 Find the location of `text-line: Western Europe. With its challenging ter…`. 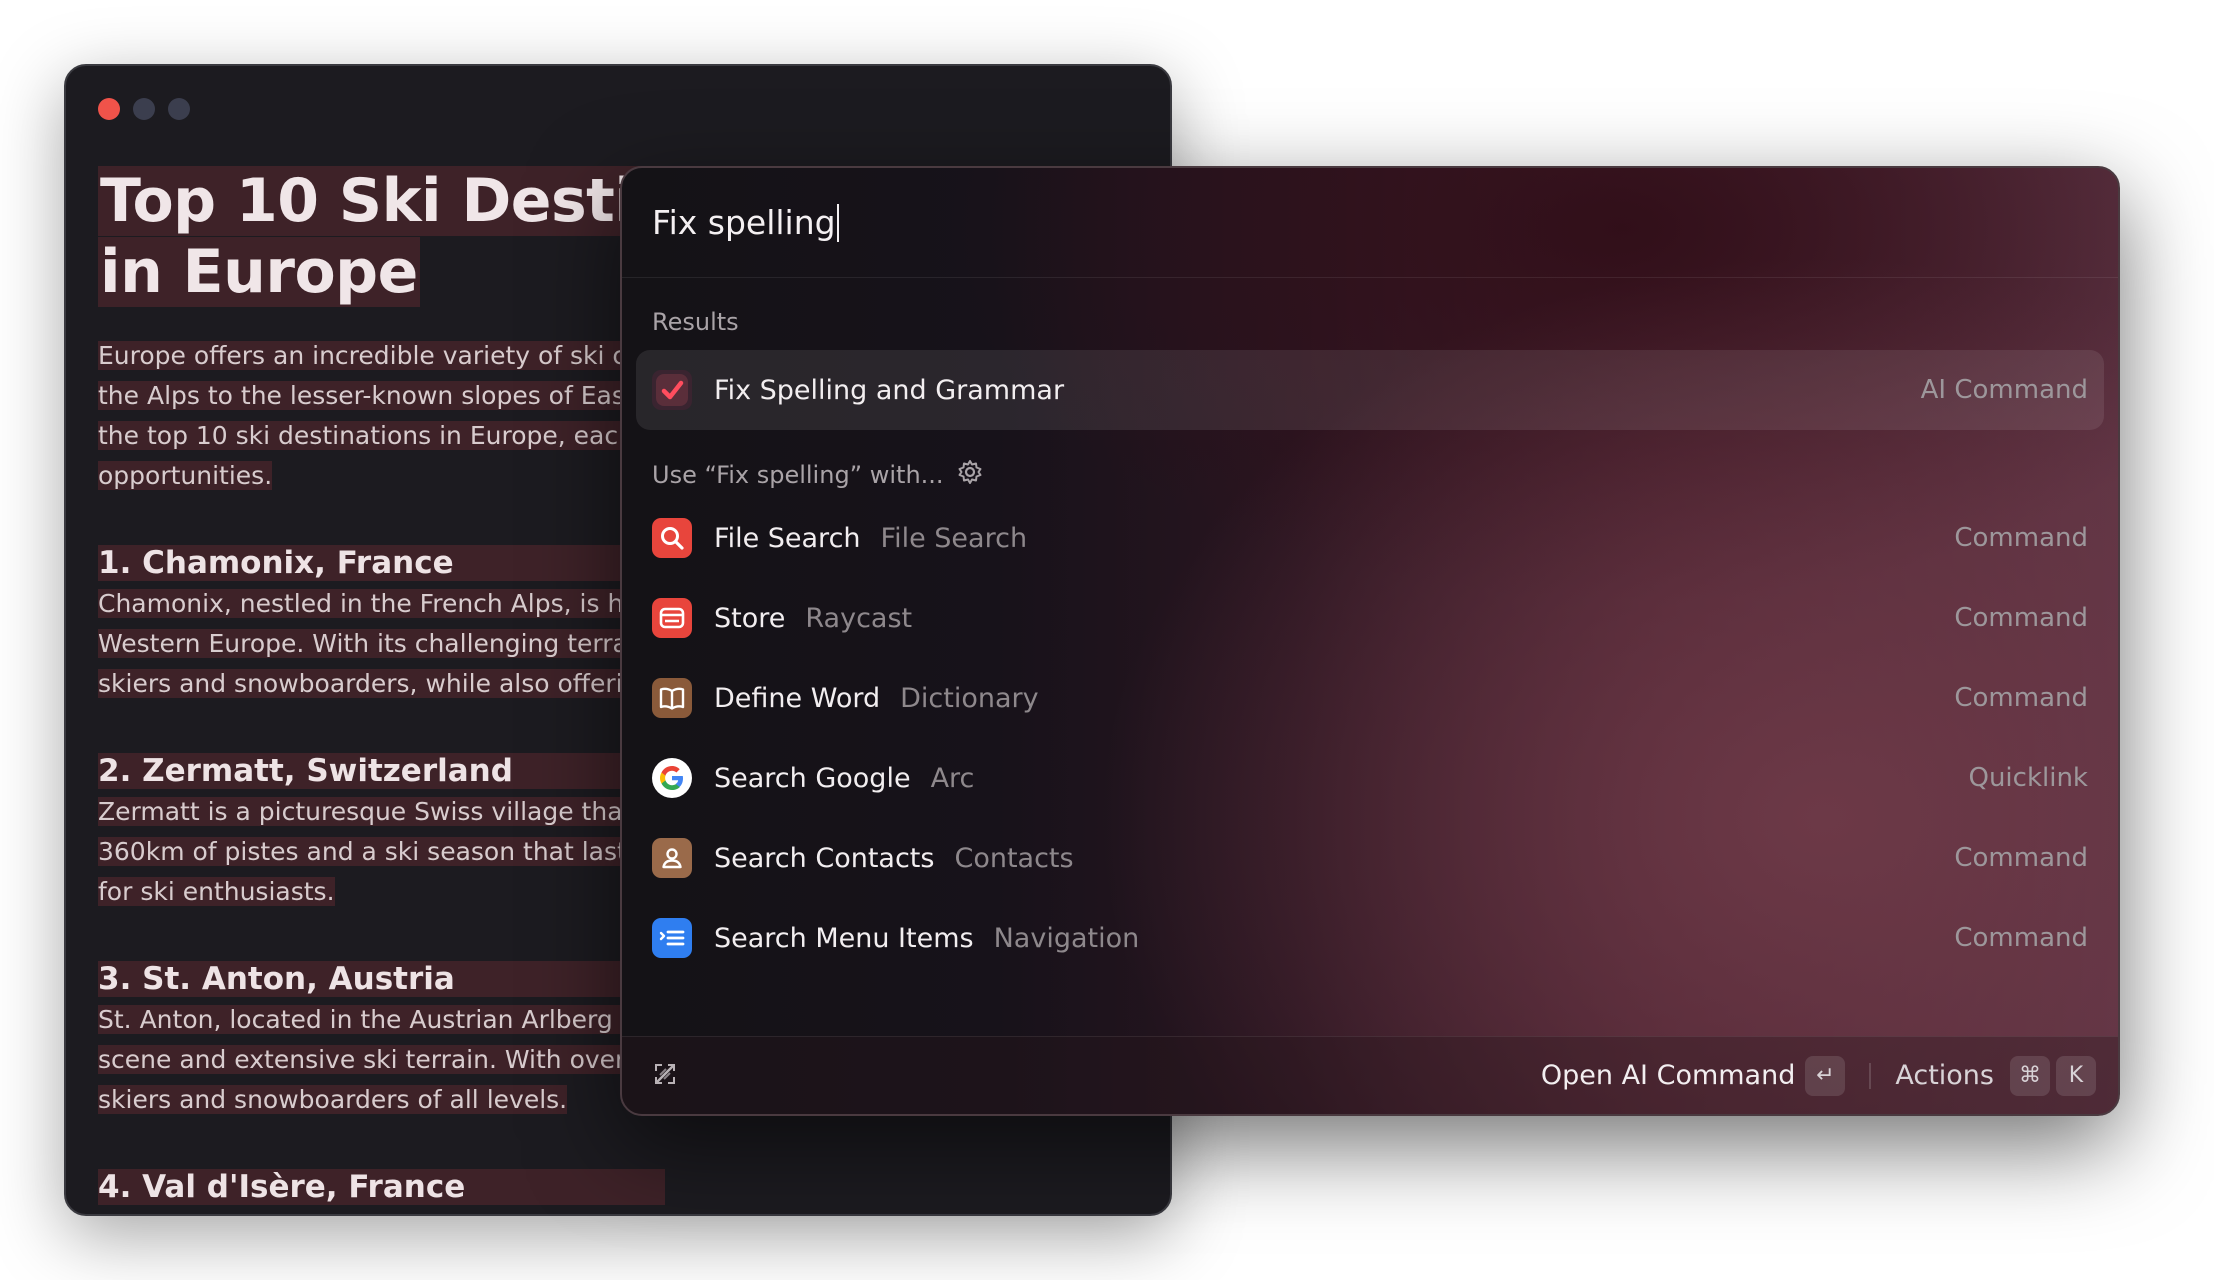

text-line: Western Europe. With its challenging ter… is located at coordinates (363, 643).